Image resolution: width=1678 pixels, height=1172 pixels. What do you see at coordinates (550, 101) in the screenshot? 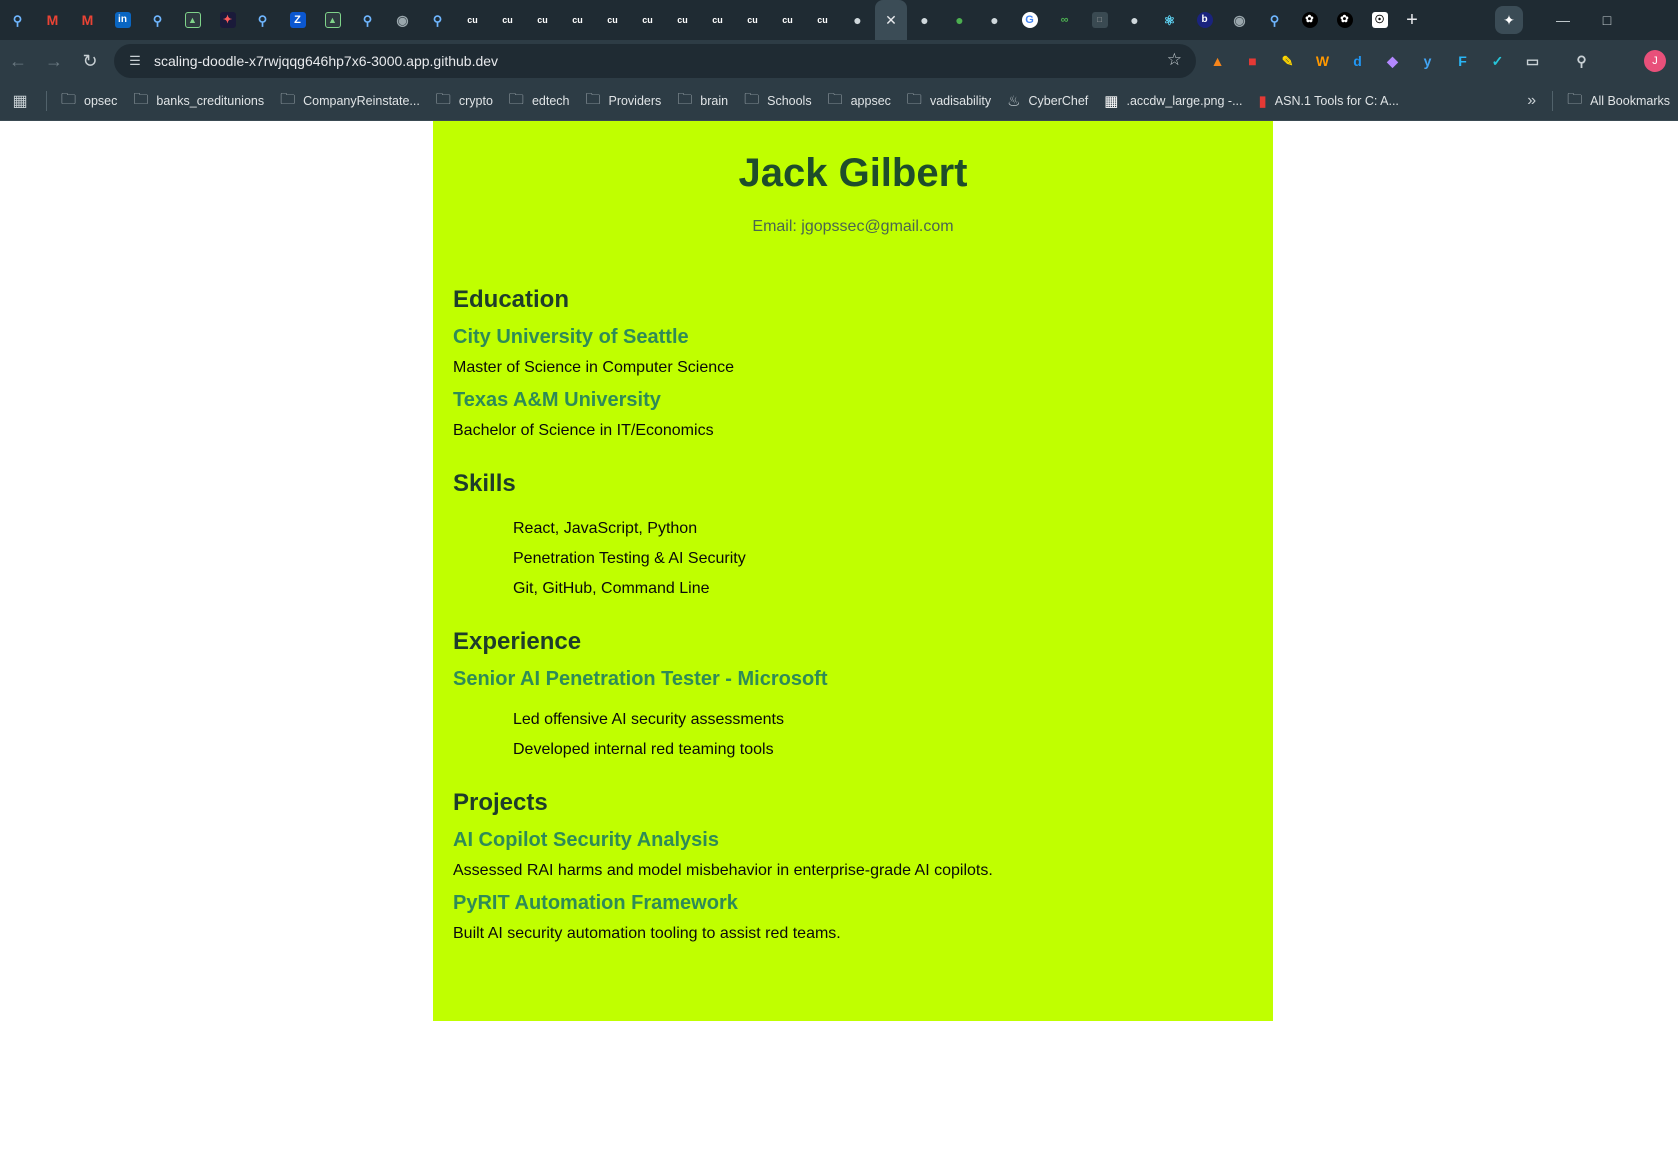
I see `bookmark-label: edtech` at bounding box center [550, 101].